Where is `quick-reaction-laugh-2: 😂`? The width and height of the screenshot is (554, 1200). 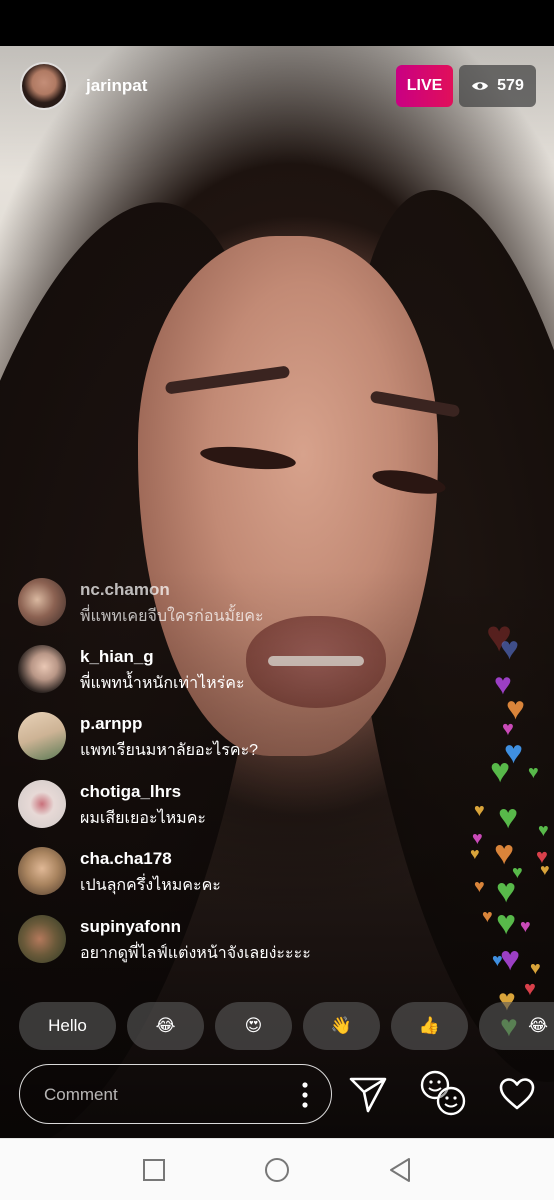
quick-reaction-laugh-2: 😂 is located at coordinates (516, 1026).